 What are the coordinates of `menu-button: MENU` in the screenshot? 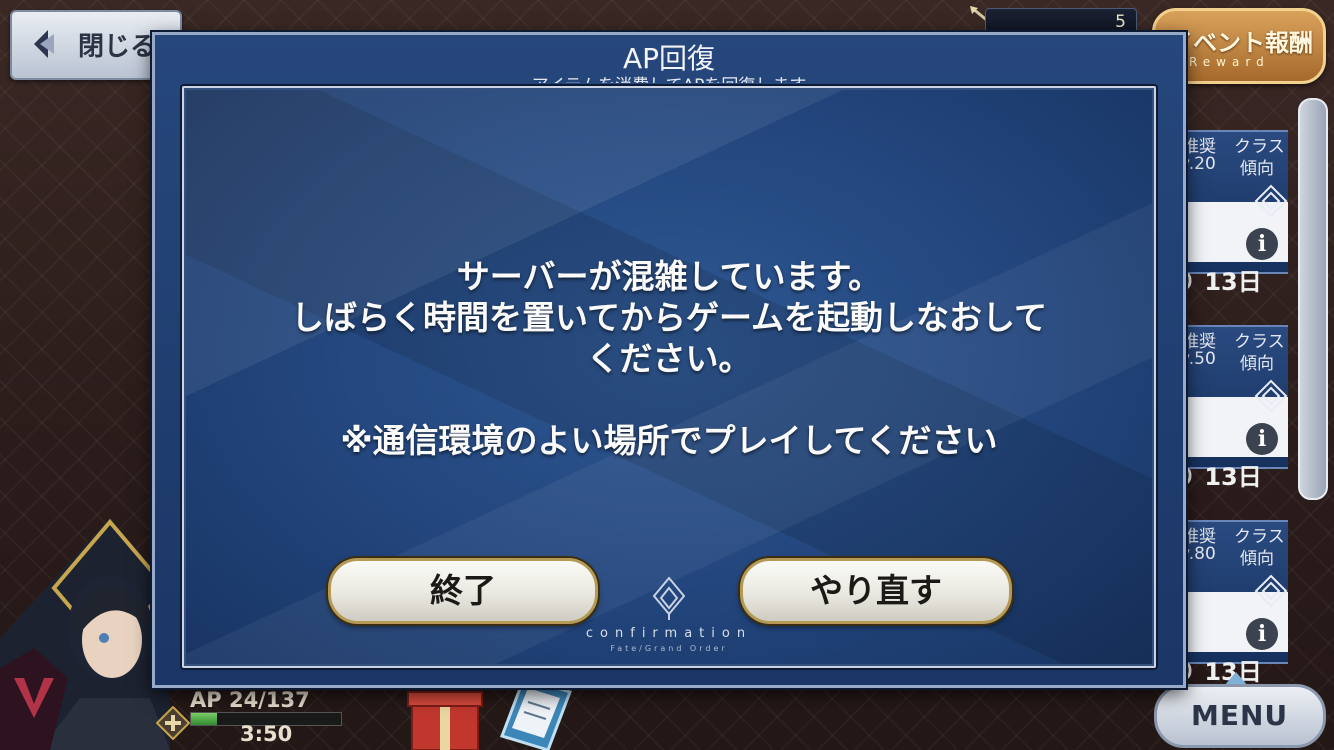 It's located at (1240, 716).